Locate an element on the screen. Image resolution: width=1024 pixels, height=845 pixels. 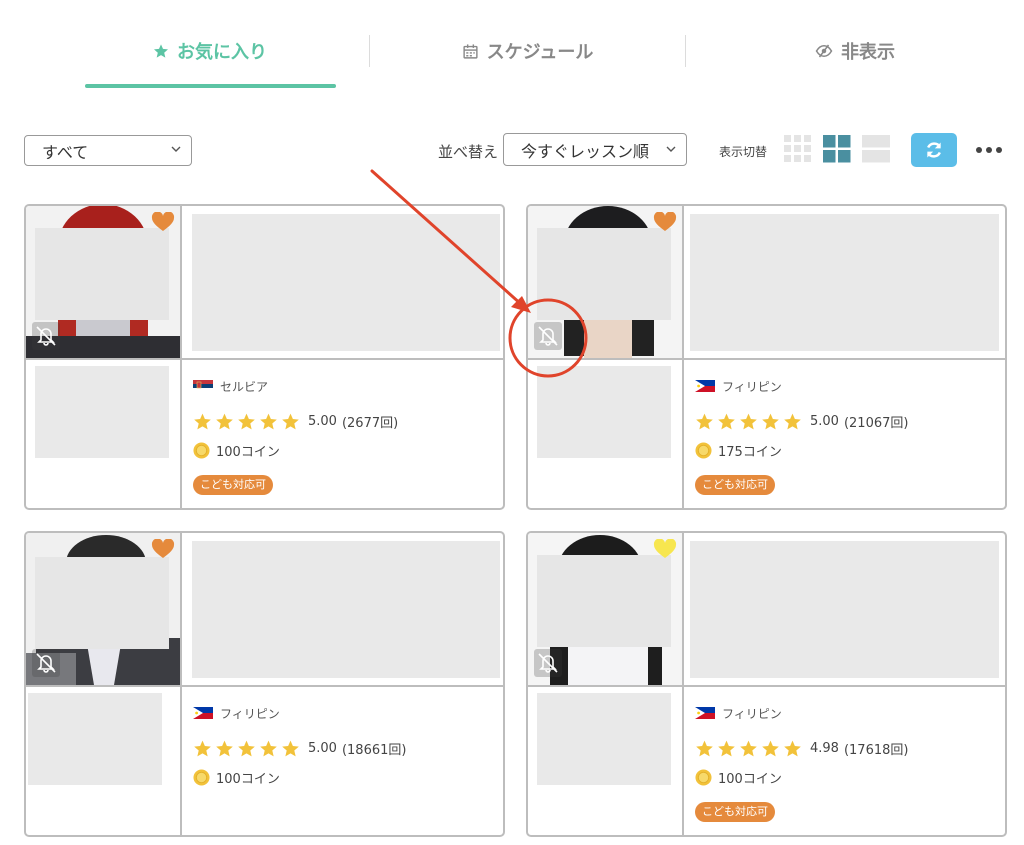
tab-label: 非表示 is located at coordinates (868, 52).